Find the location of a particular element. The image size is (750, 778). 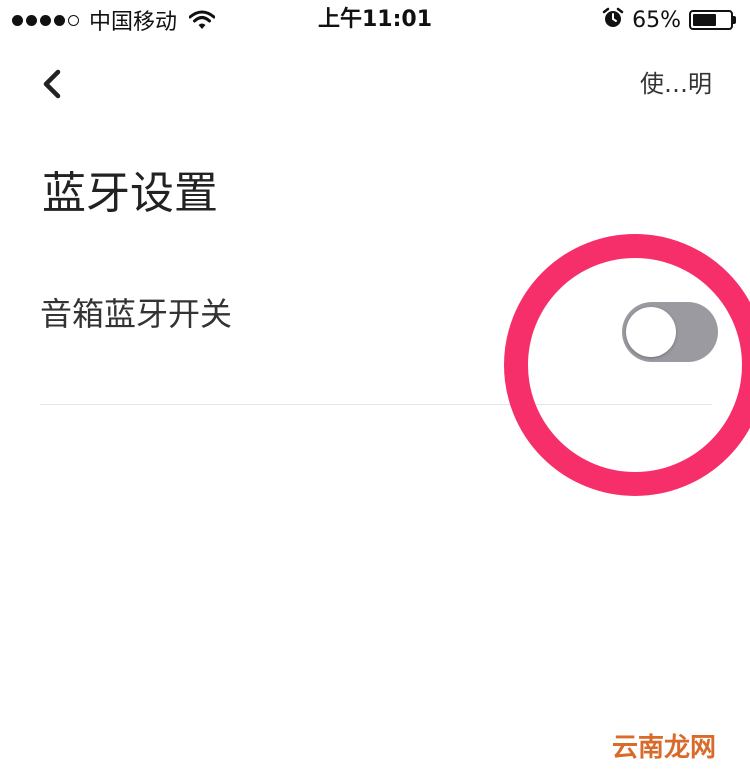

battery-percent: 65% is located at coordinates (656, 20).